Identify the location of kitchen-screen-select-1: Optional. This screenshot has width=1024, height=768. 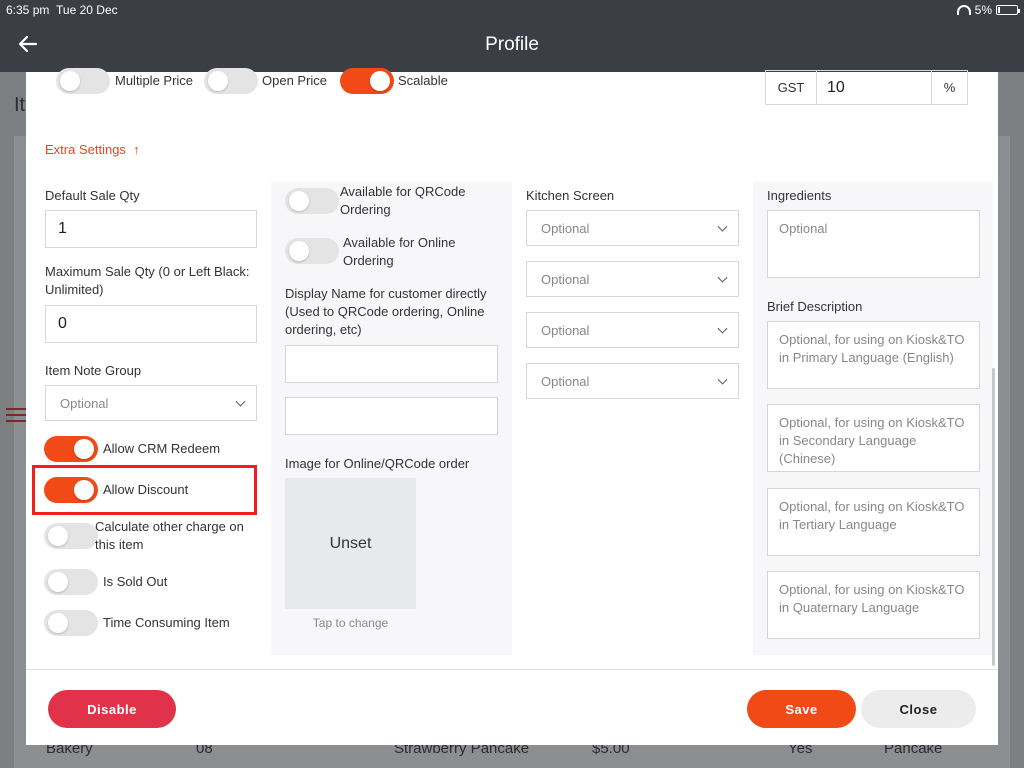
(632, 228).